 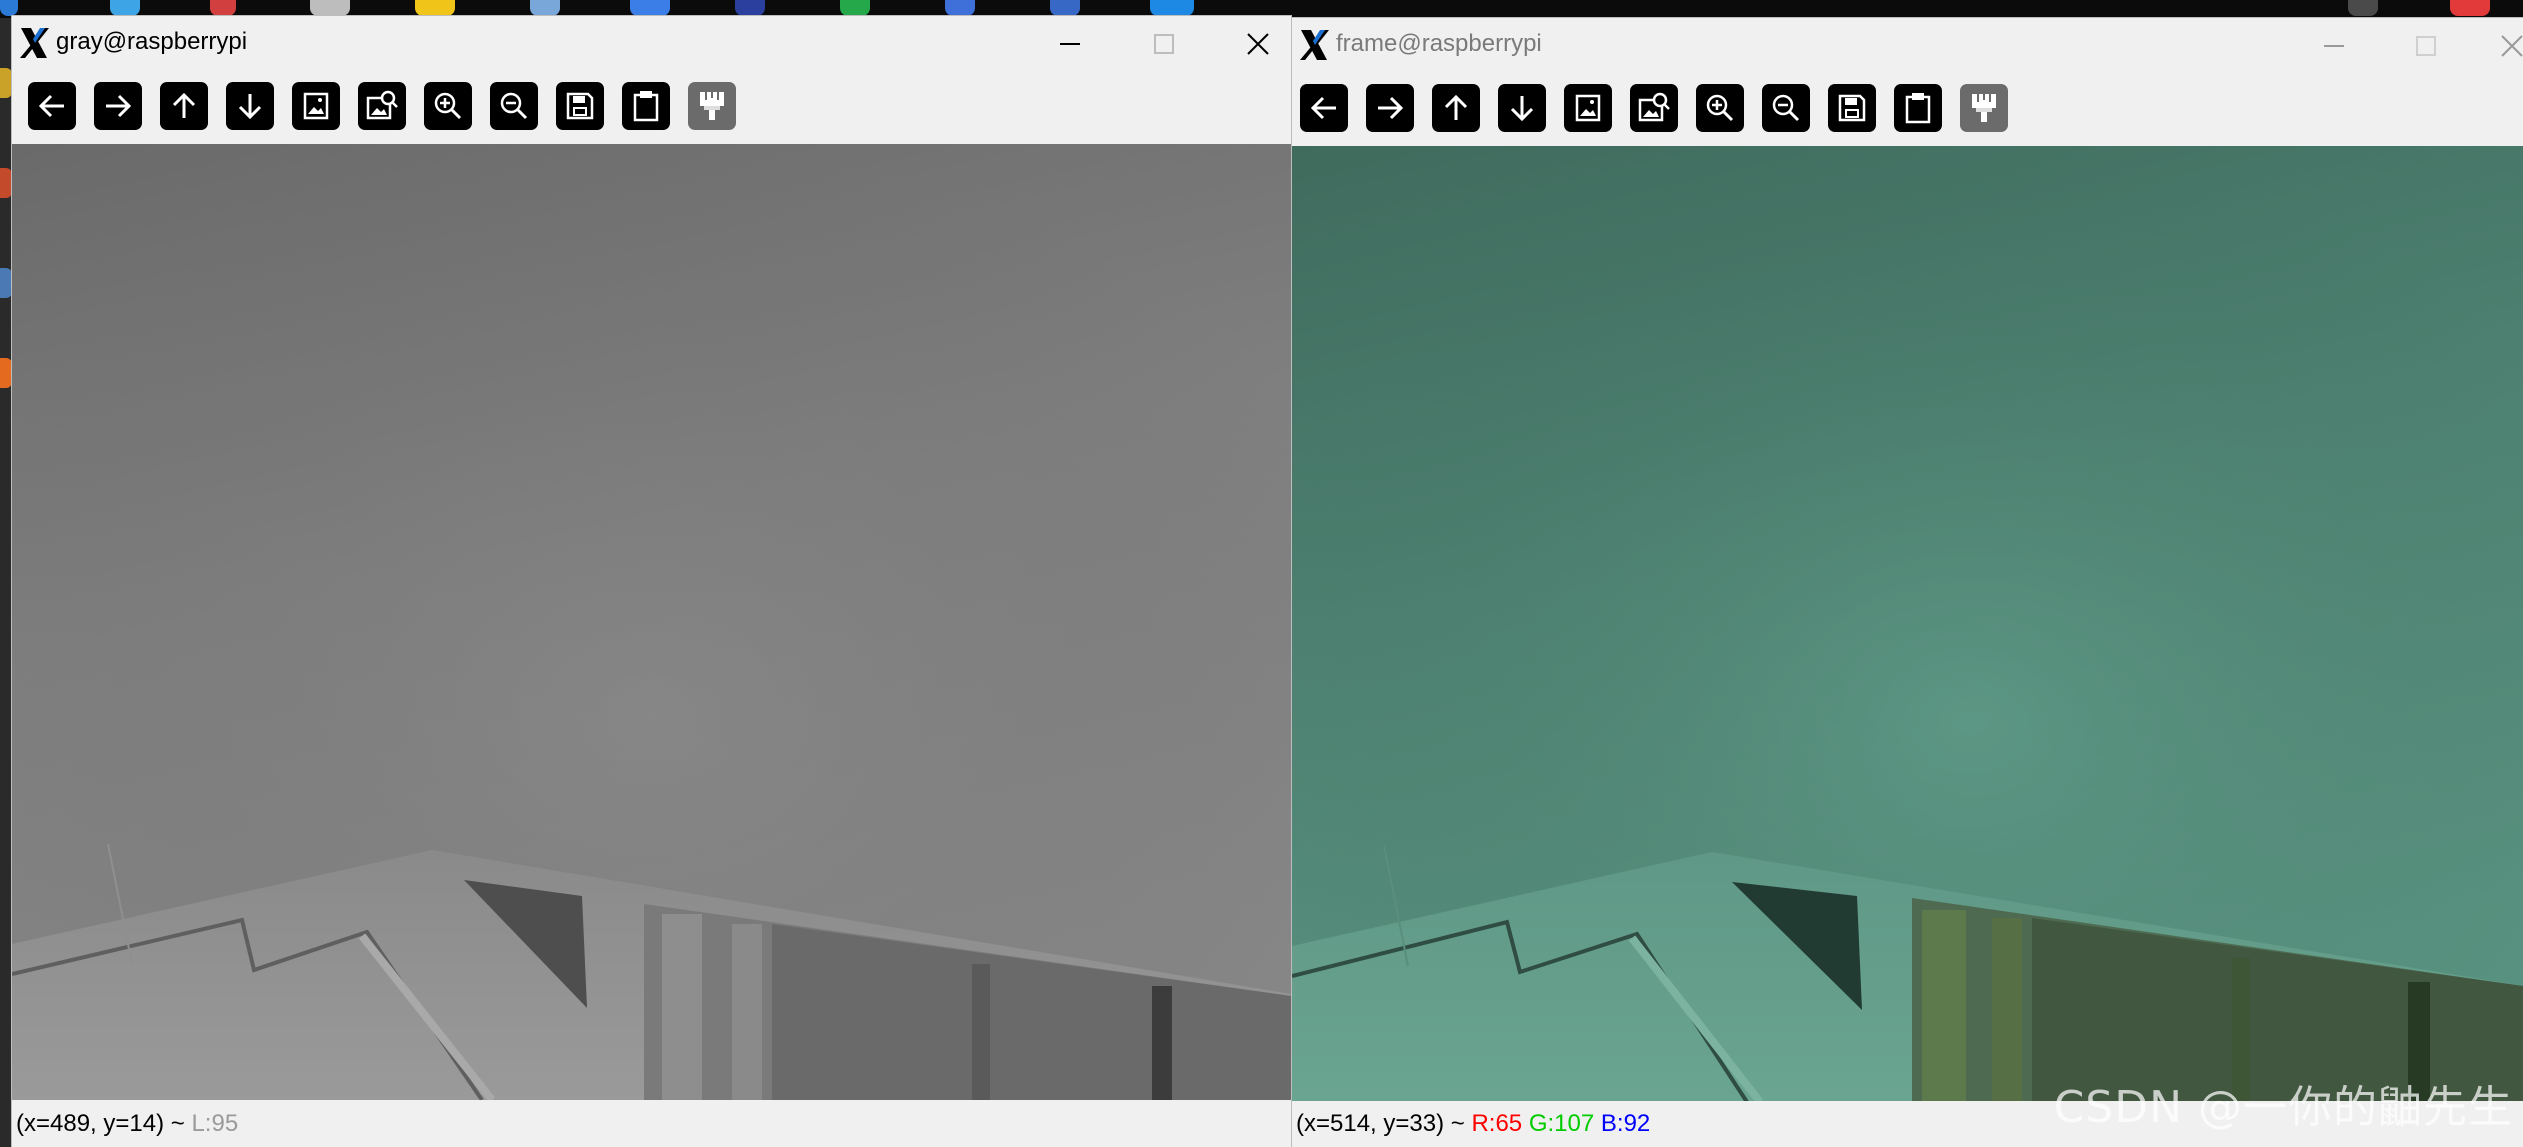 What do you see at coordinates (104, 1123) in the screenshot?
I see `status-coordinates: (x=489, y=14) ~` at bounding box center [104, 1123].